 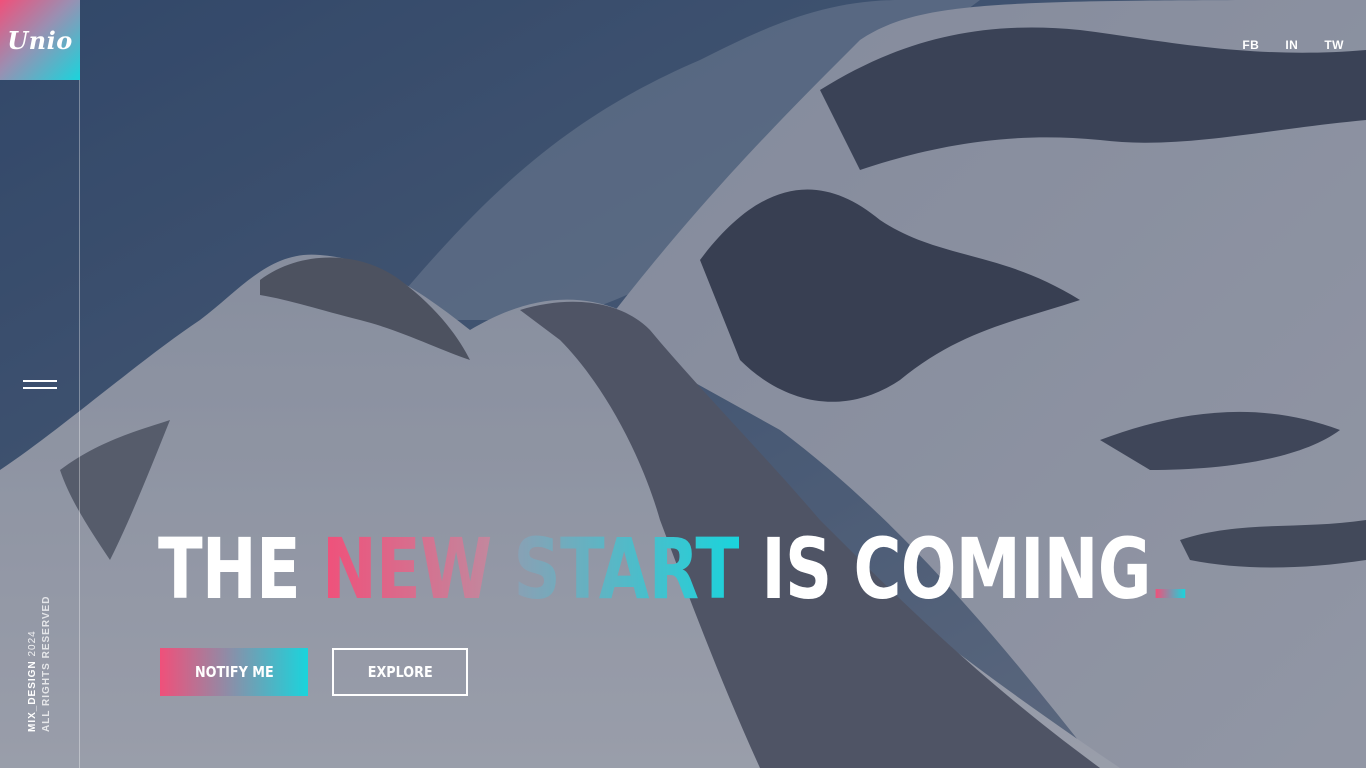 I want to click on explore-label: EXPLORE, so click(x=400, y=672).